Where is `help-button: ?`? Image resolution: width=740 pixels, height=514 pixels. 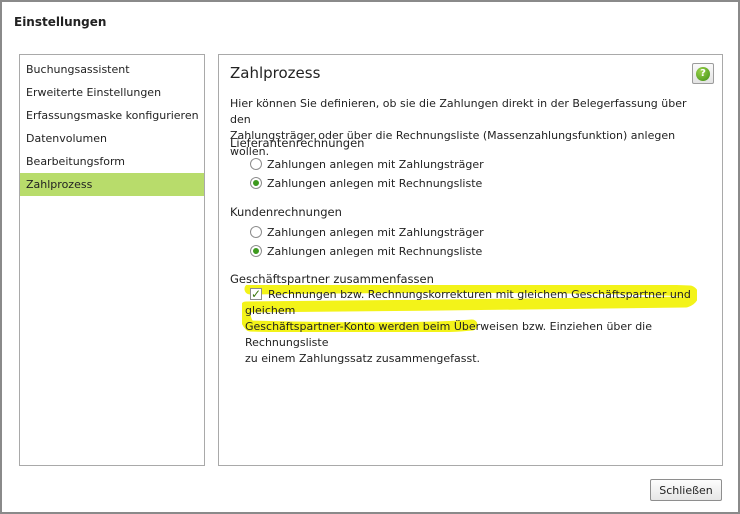 help-button: ? is located at coordinates (703, 73).